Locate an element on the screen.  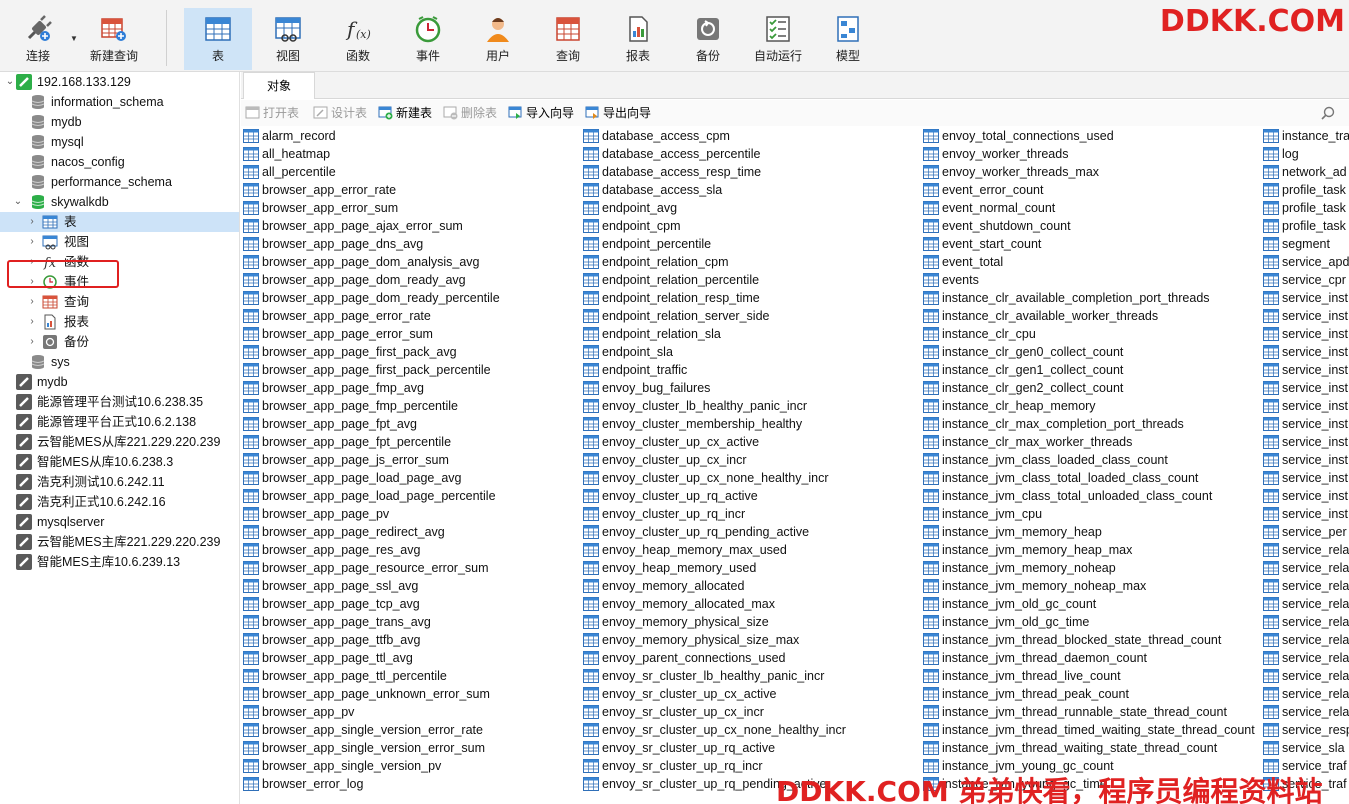
tree-item-backups: › 备份 is located at coordinates (119, 342).